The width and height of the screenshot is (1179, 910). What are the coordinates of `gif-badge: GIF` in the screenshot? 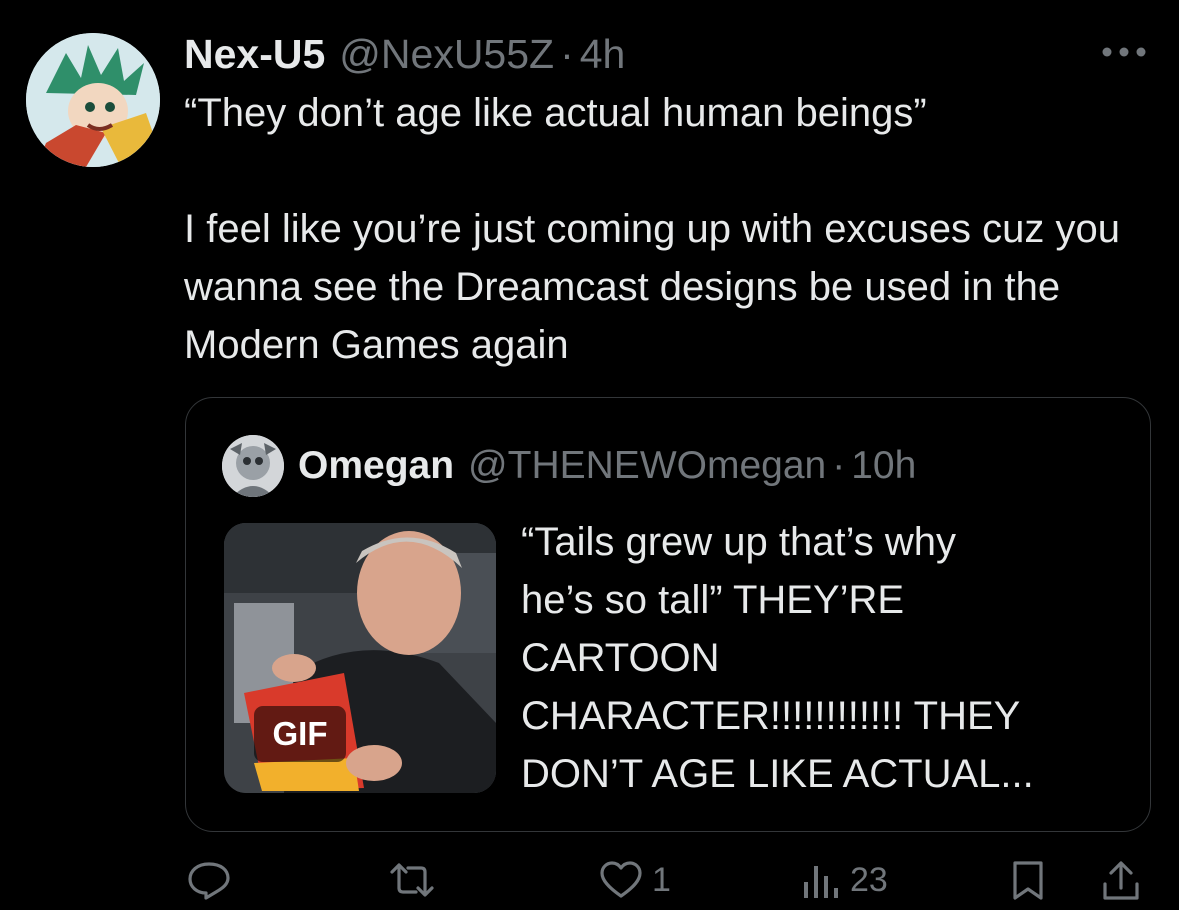 It's located at (300, 734).